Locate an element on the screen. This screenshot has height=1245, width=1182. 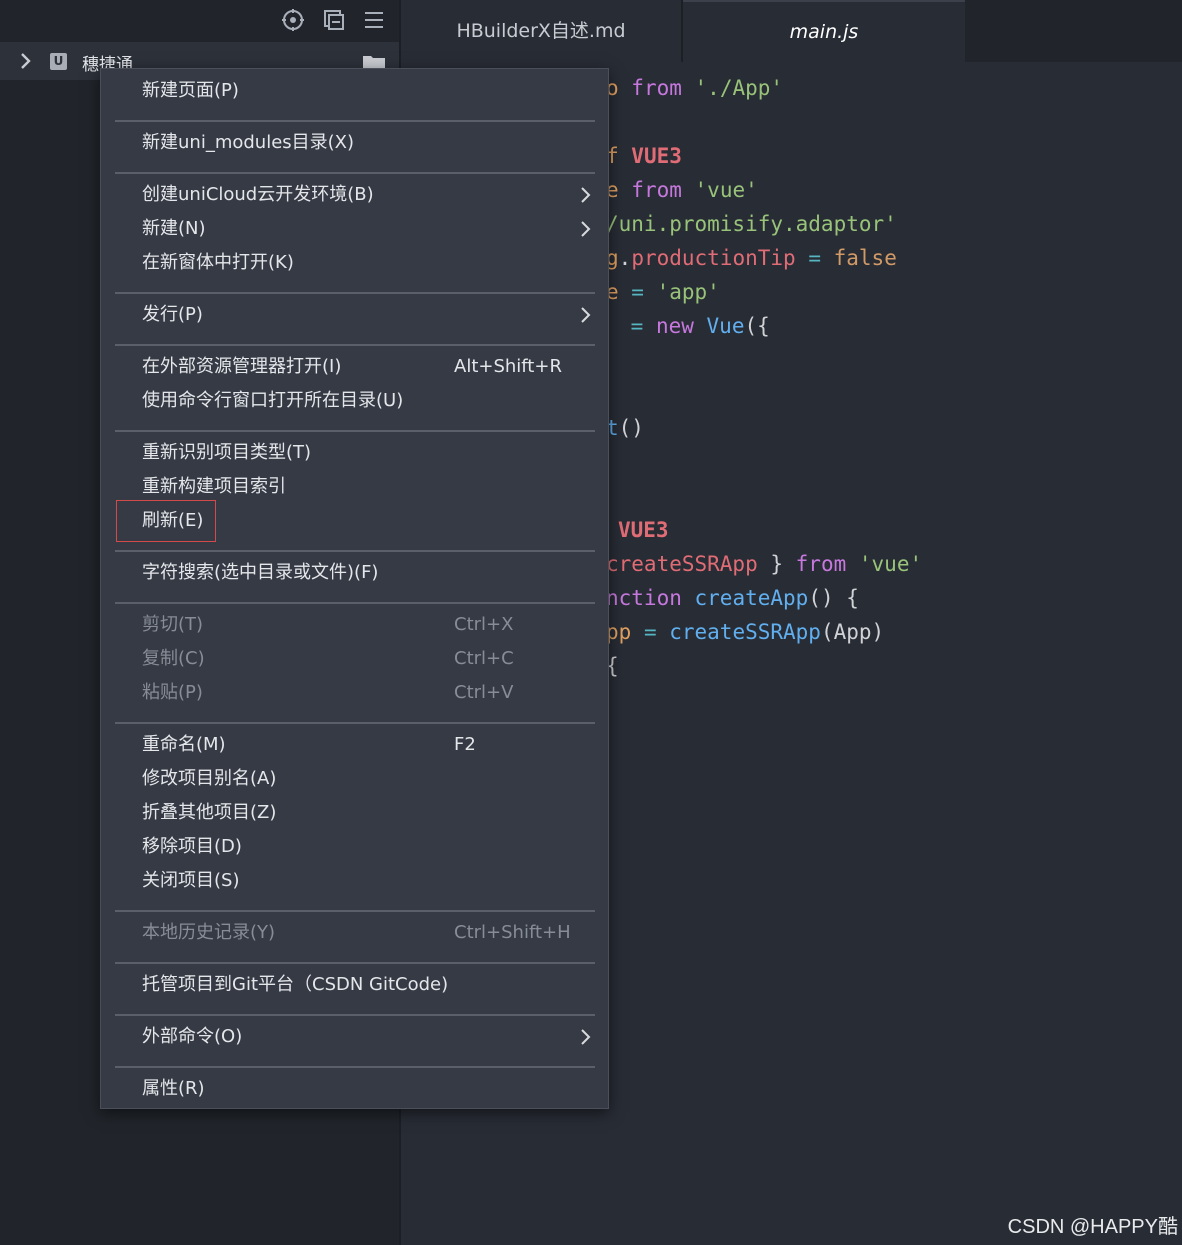
menu-item-label: 本地历史记录(Y) is located at coordinates (209, 932).